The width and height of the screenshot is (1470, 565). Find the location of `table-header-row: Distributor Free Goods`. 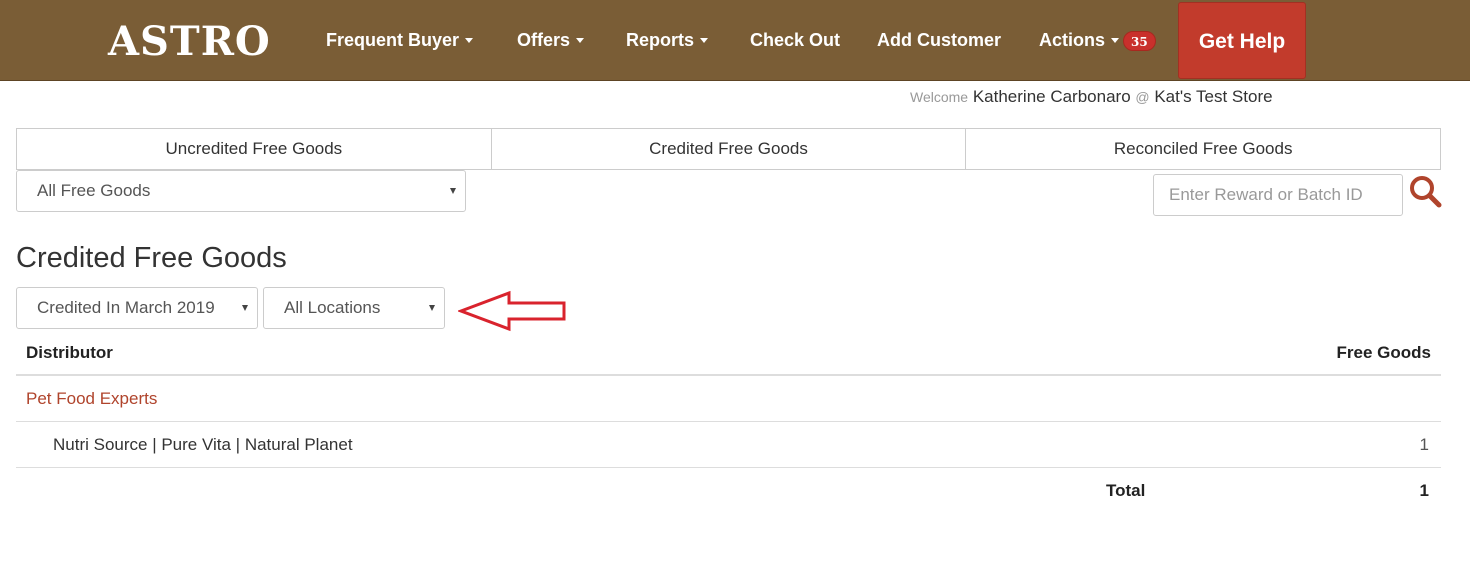

table-header-row: Distributor Free Goods is located at coordinates (728, 353).